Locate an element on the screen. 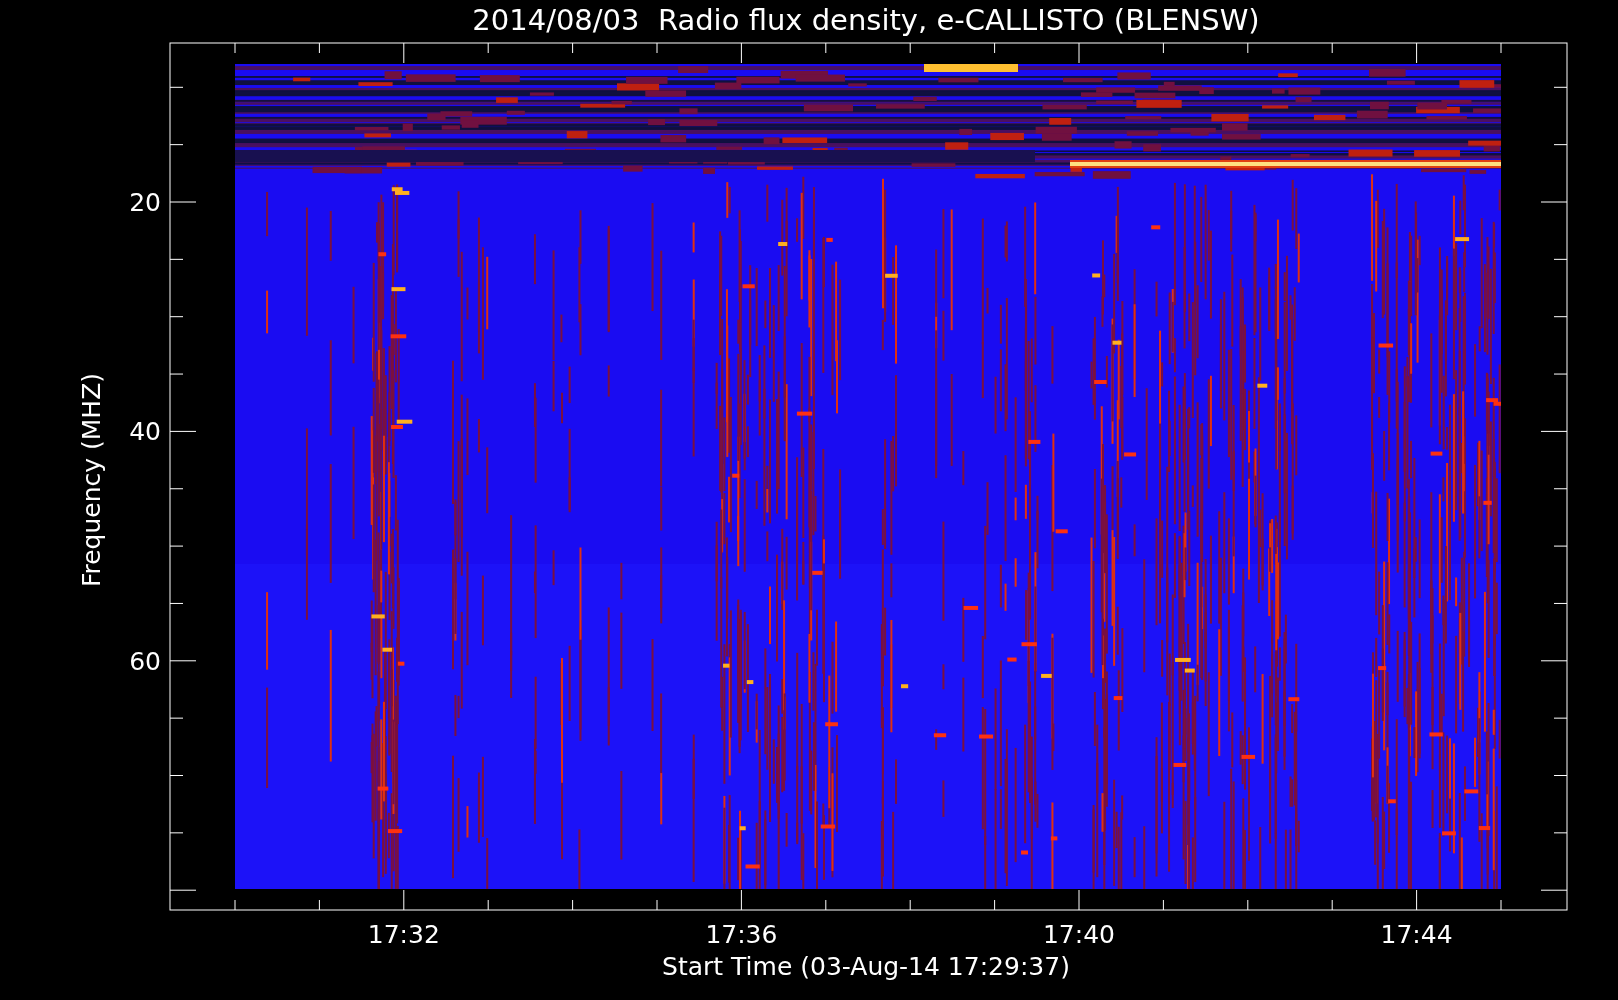 Image resolution: width=1618 pixels, height=1000 pixels. tick-label: 17:44 is located at coordinates (1416, 934).